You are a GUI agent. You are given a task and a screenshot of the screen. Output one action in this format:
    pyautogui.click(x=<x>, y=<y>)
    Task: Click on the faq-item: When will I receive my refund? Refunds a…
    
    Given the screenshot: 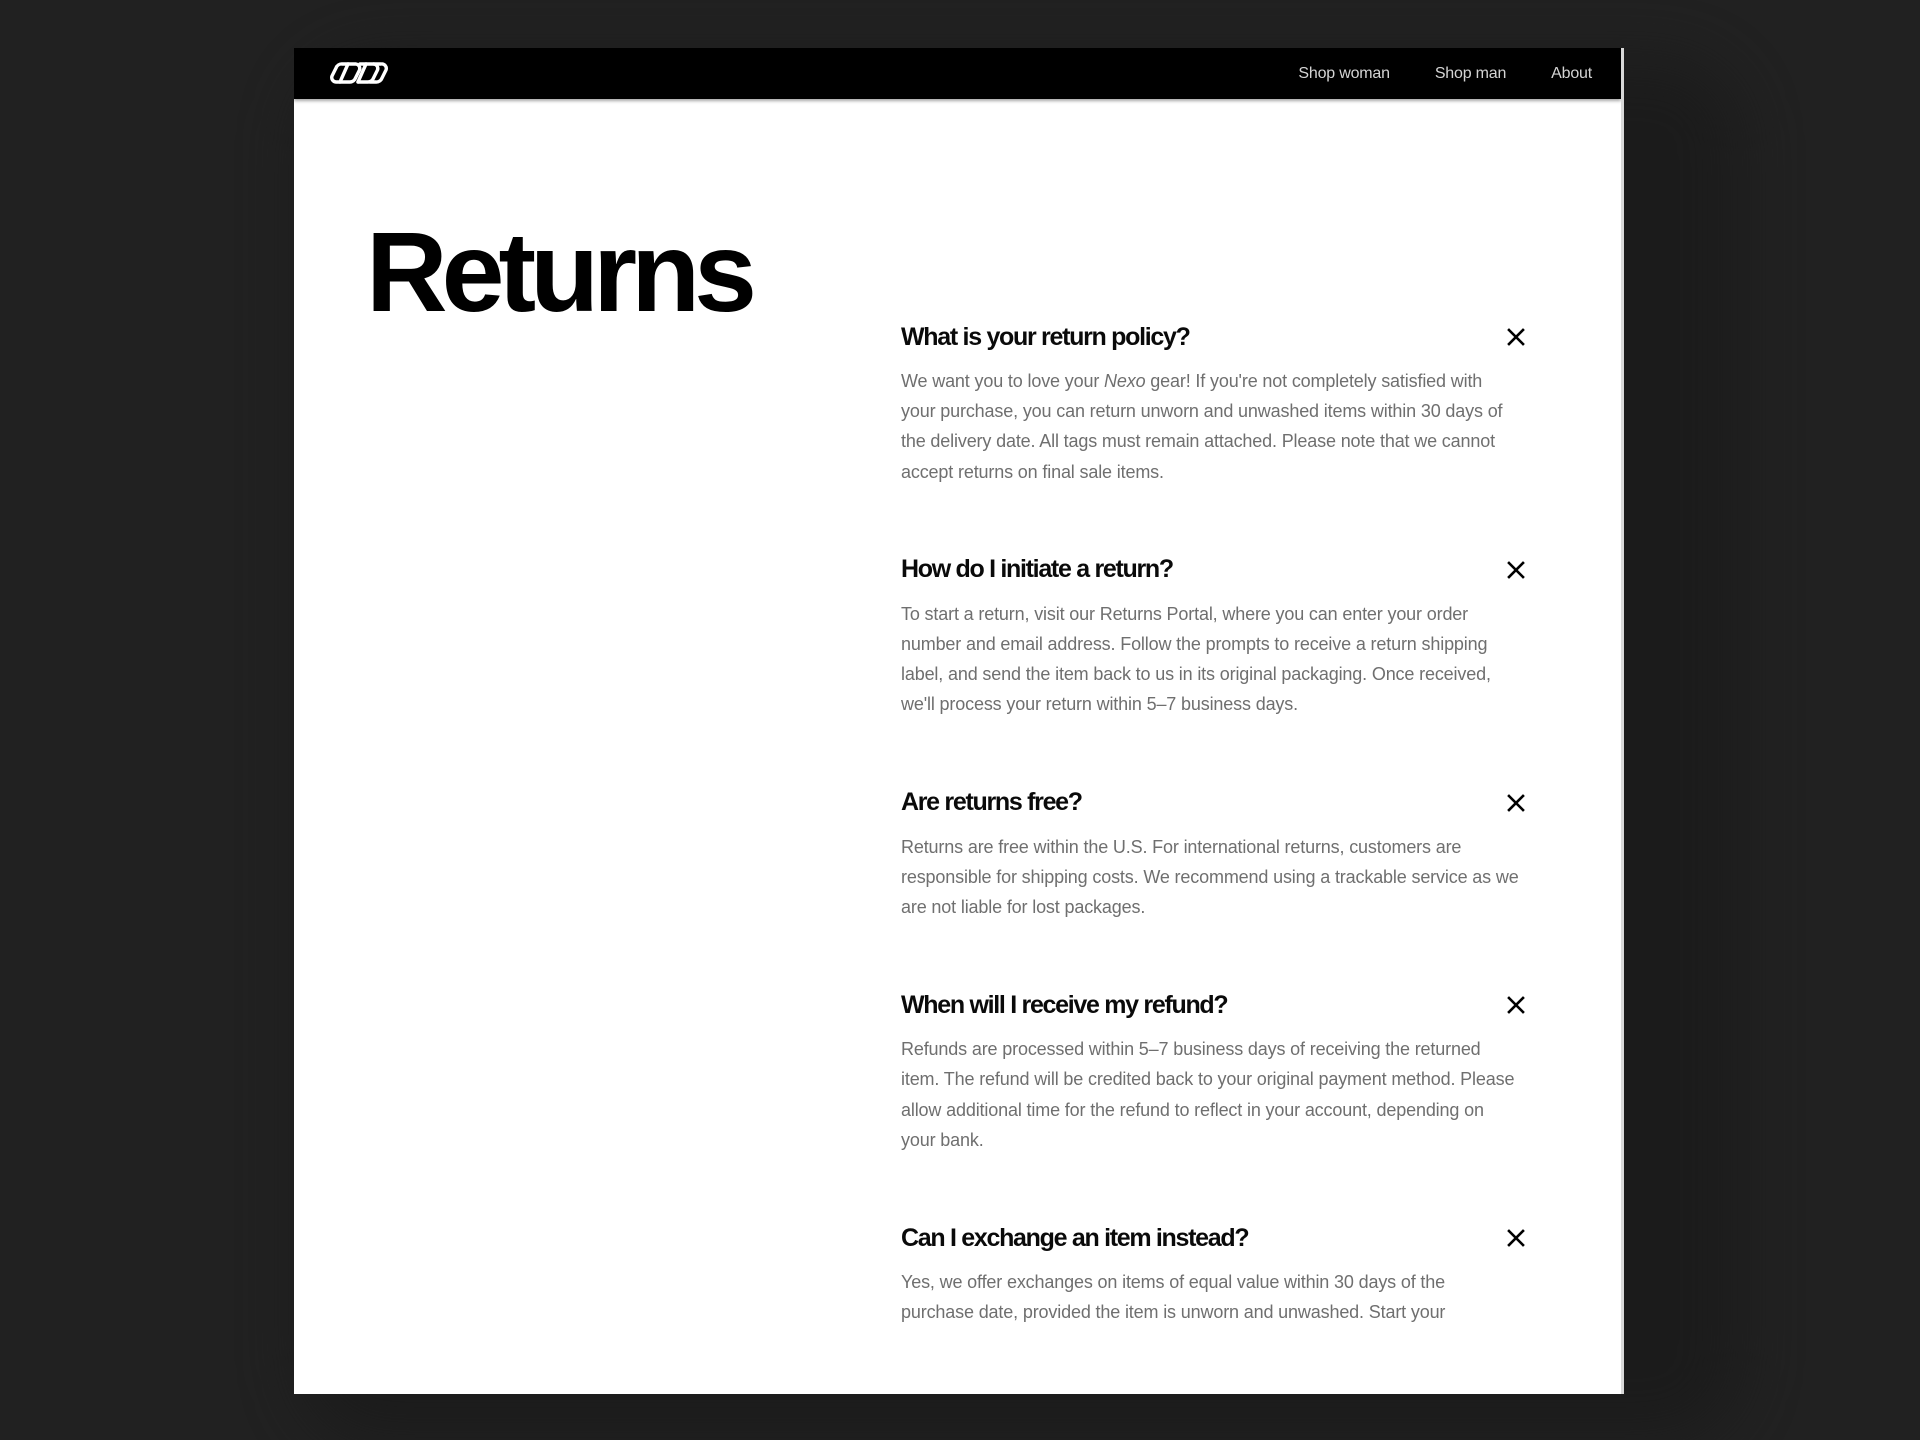 What is the action you would take?
    pyautogui.click(x=1215, y=1071)
    